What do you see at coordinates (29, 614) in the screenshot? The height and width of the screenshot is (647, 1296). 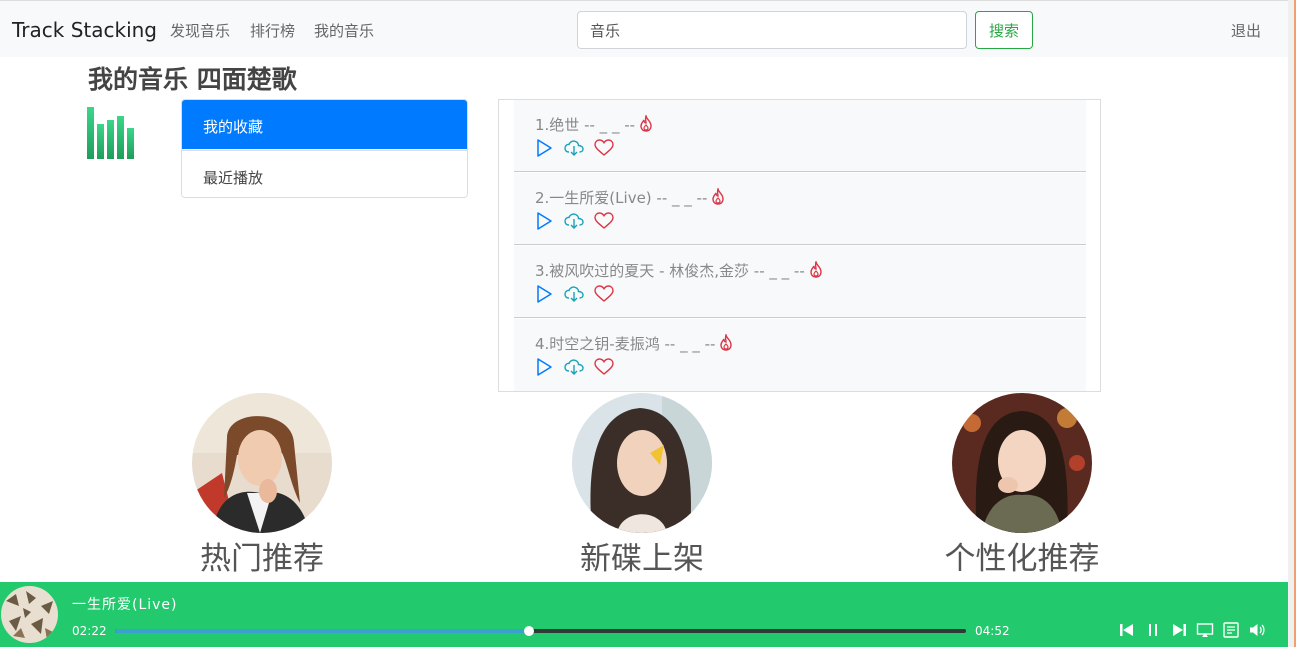 I see `album-cover` at bounding box center [29, 614].